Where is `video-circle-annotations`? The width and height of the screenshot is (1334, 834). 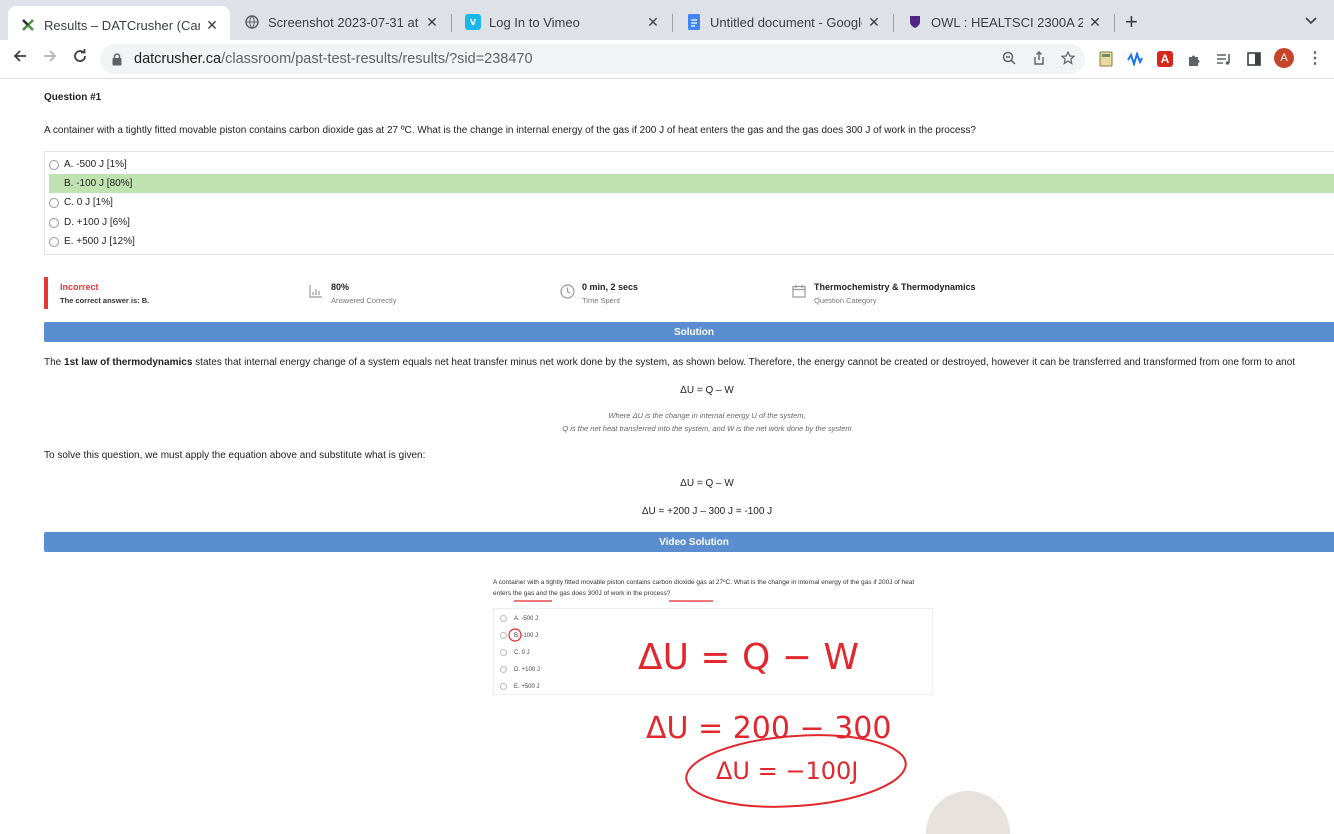 video-circle-annotations is located at coordinates (759, 731).